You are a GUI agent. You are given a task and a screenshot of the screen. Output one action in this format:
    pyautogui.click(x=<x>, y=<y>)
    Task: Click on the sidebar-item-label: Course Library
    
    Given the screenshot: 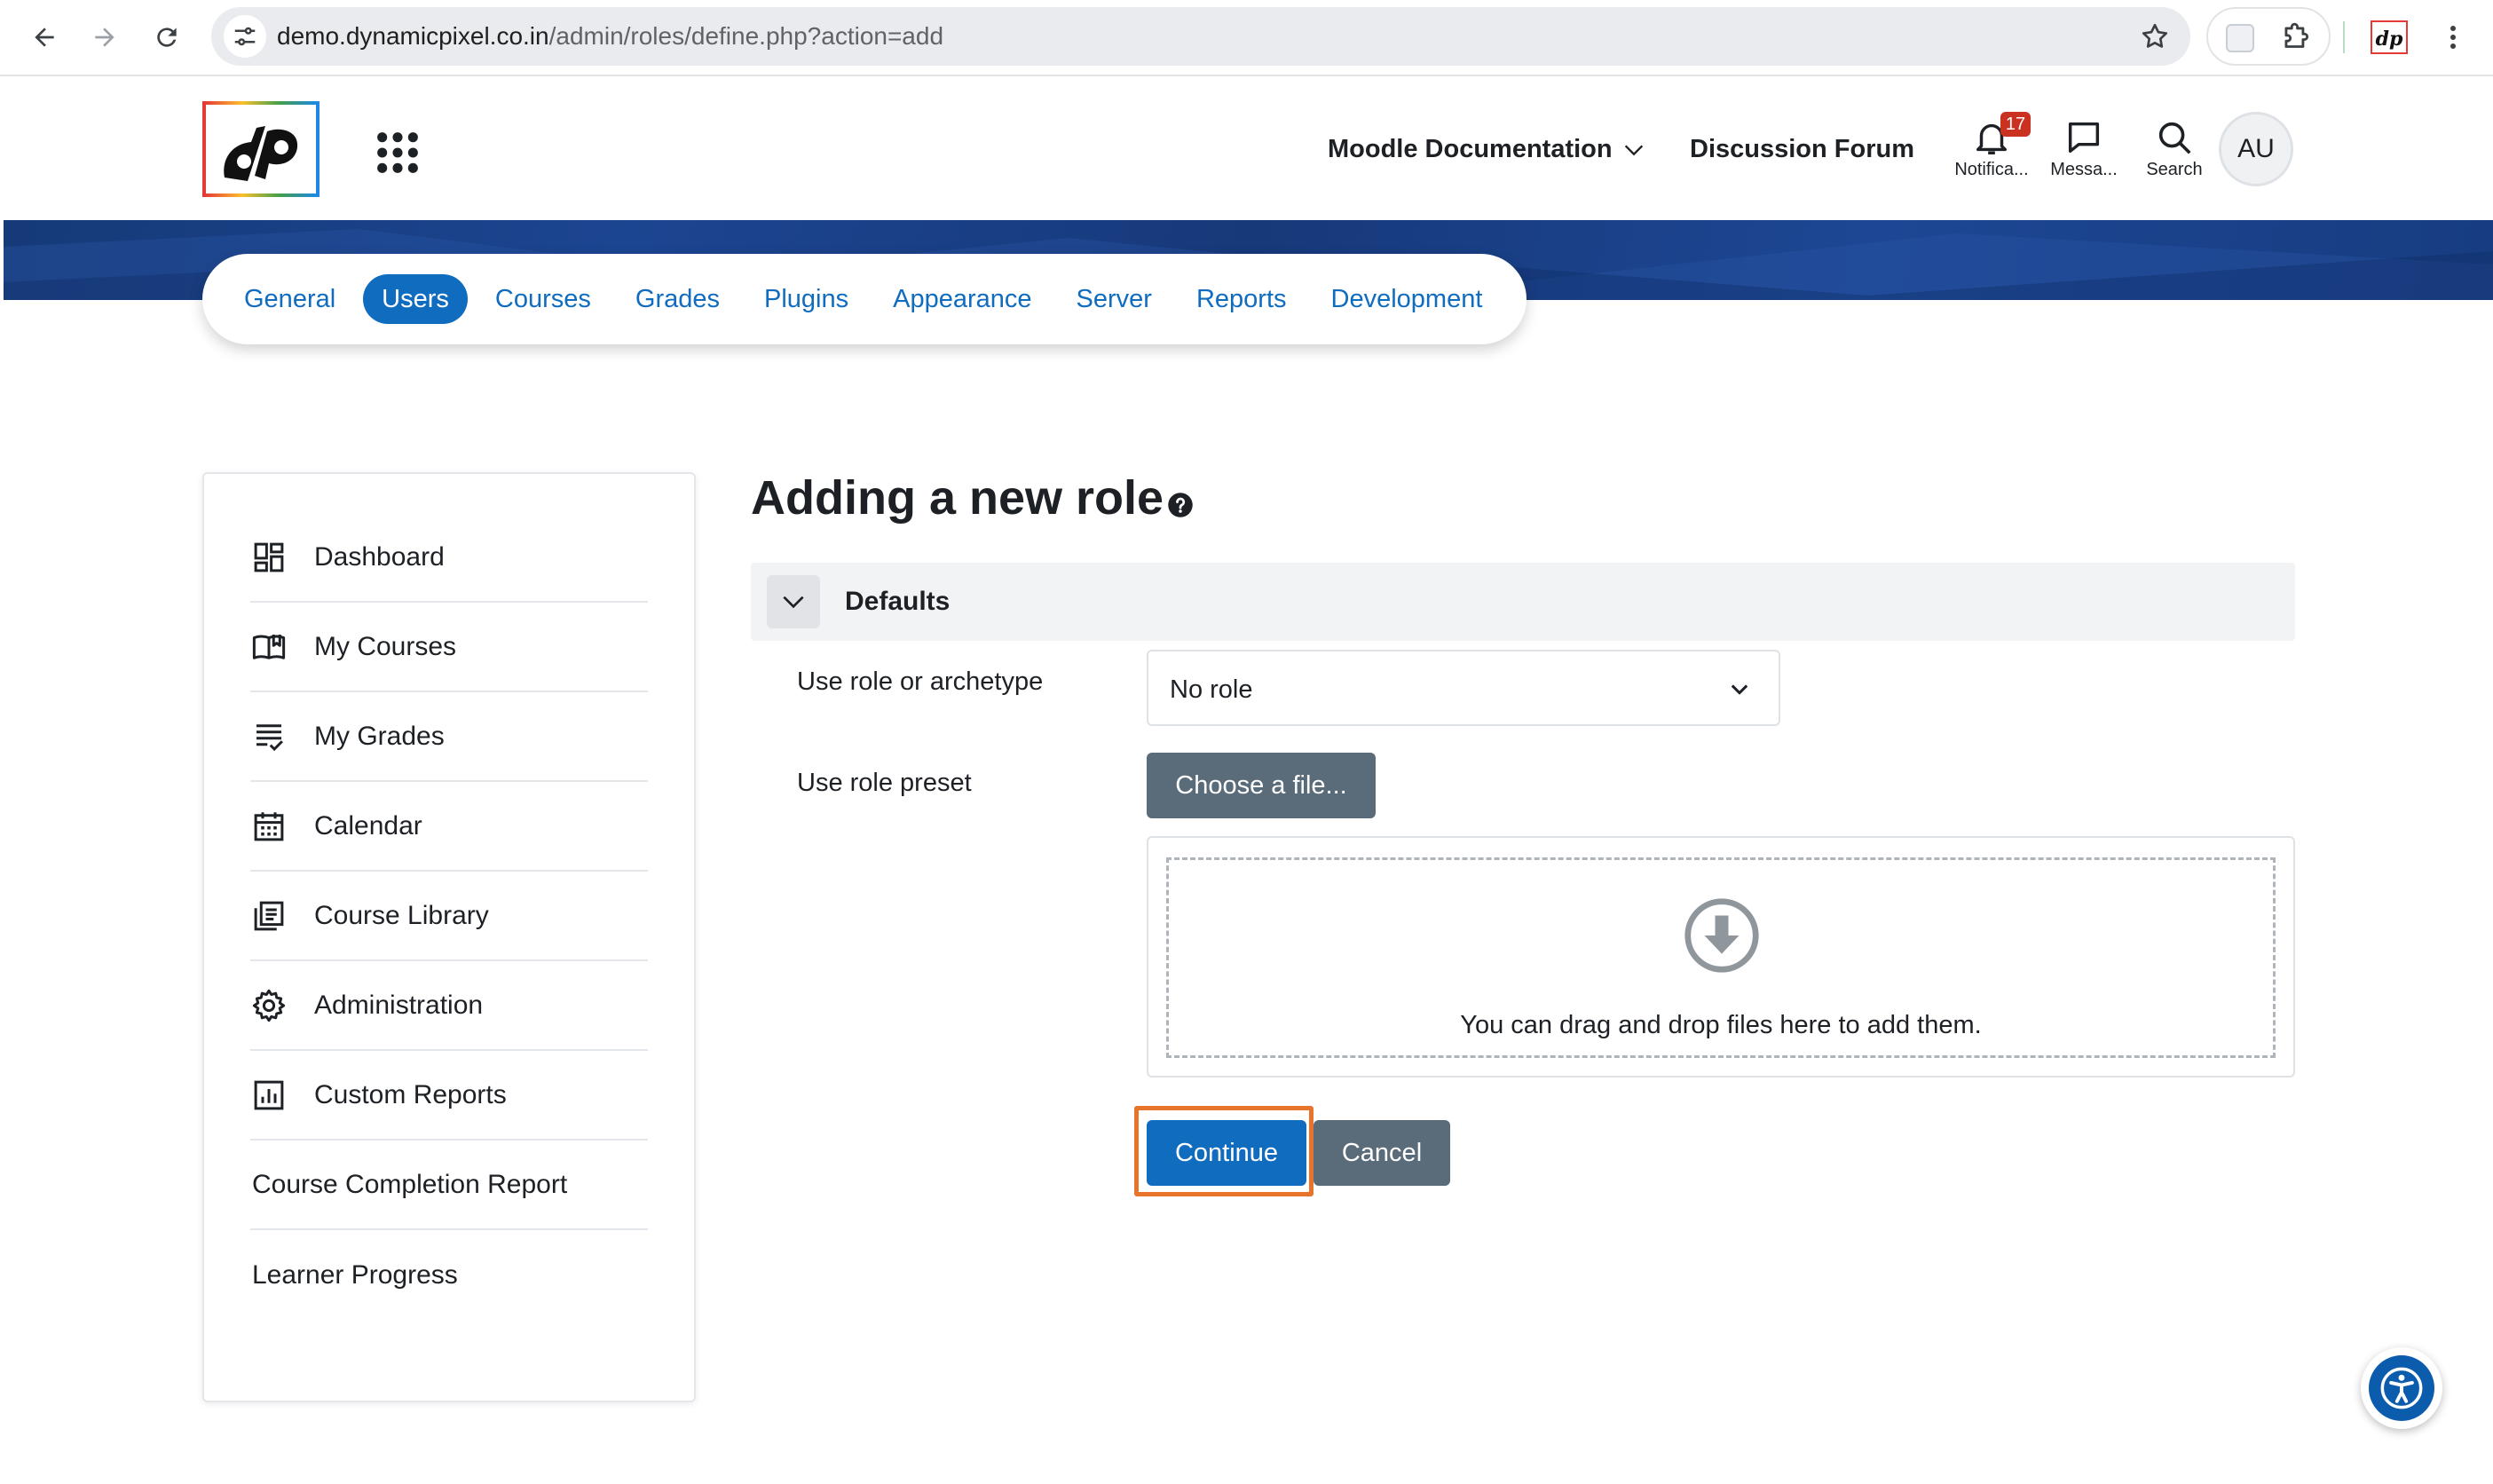 What is the action you would take?
    pyautogui.click(x=401, y=915)
    